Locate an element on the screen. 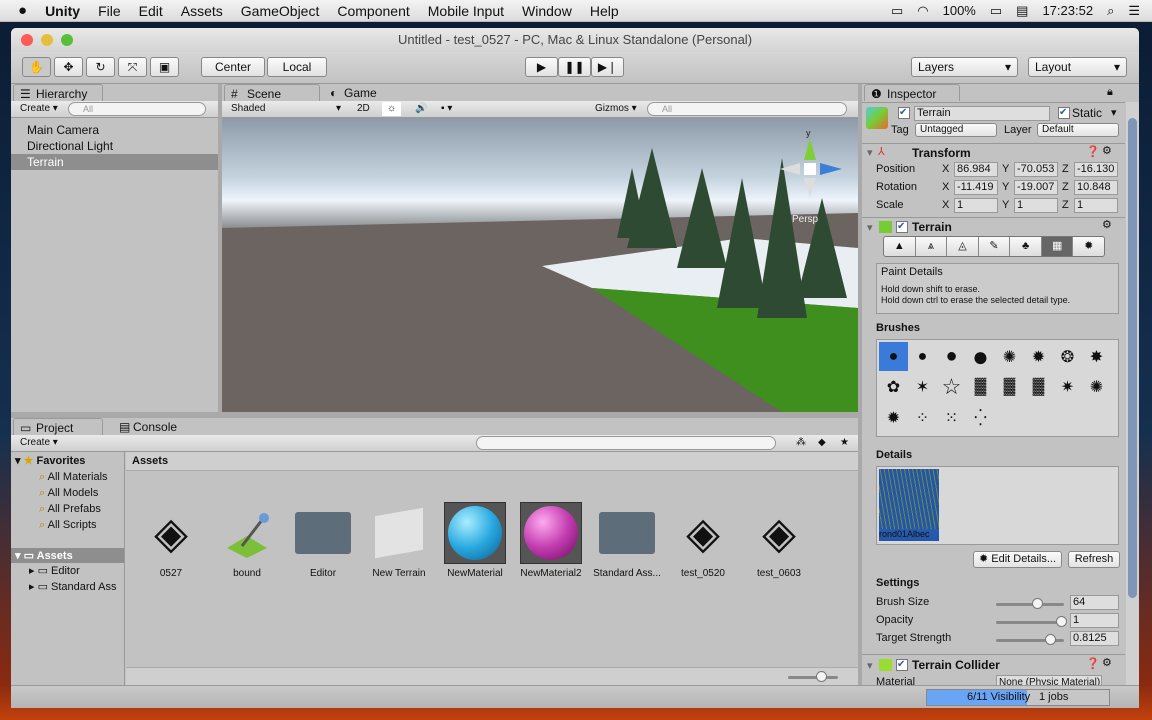 The height and width of the screenshot is (720, 1152). physic-material-field: None (Physic Material) is located at coordinates (1049, 680).